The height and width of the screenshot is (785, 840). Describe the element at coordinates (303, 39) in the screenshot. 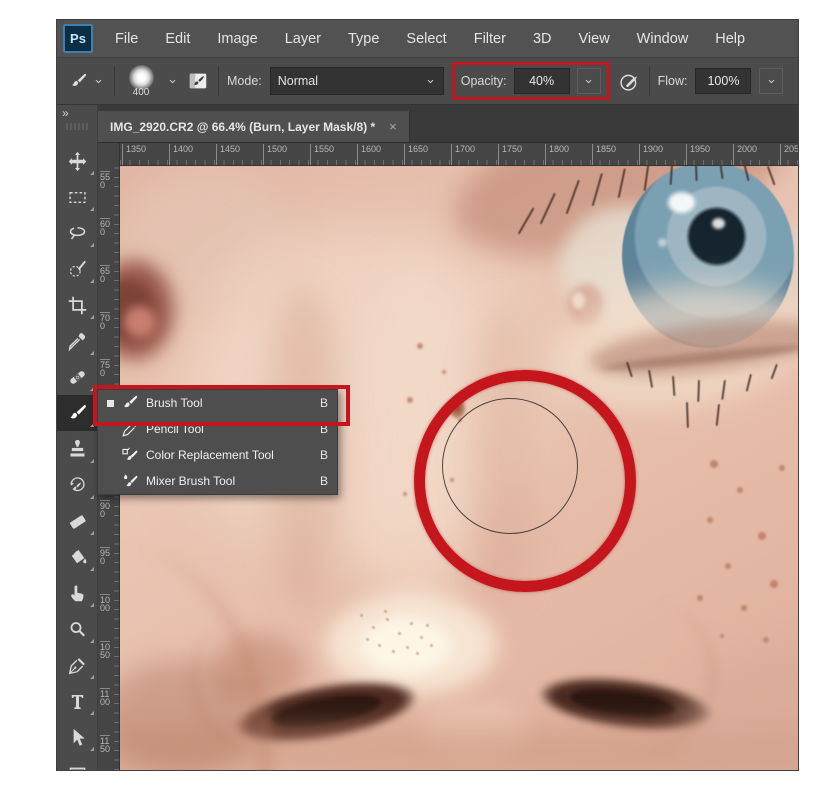

I see `menu-item: Layer` at that location.